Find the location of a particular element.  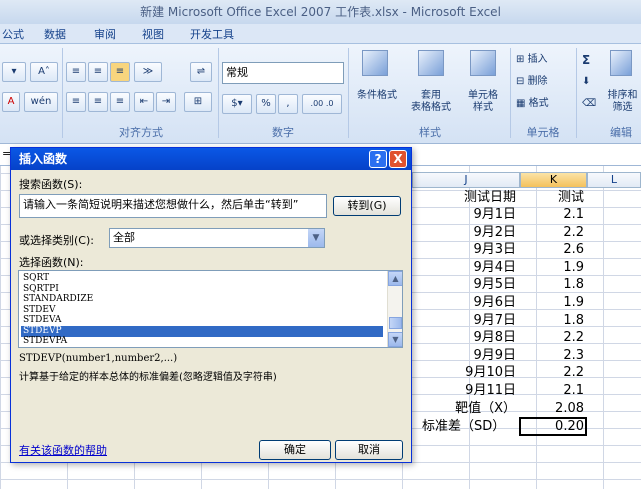

tab-developer: 开发工具 is located at coordinates (212, 34).